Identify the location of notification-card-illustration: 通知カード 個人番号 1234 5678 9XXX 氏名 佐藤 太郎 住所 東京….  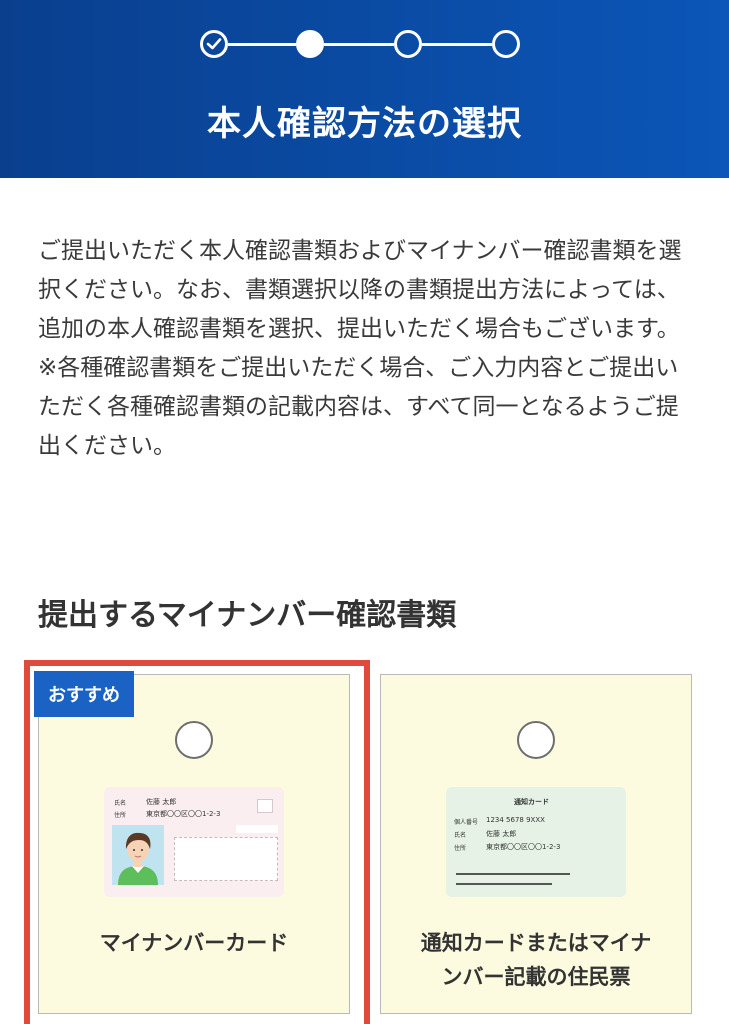
(536, 842).